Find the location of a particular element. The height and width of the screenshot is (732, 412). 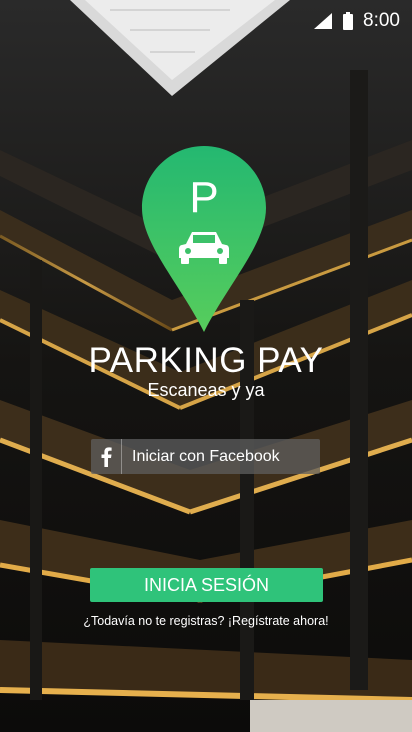

facebook-login-button: Iniciar con Facebook is located at coordinates (205, 456).